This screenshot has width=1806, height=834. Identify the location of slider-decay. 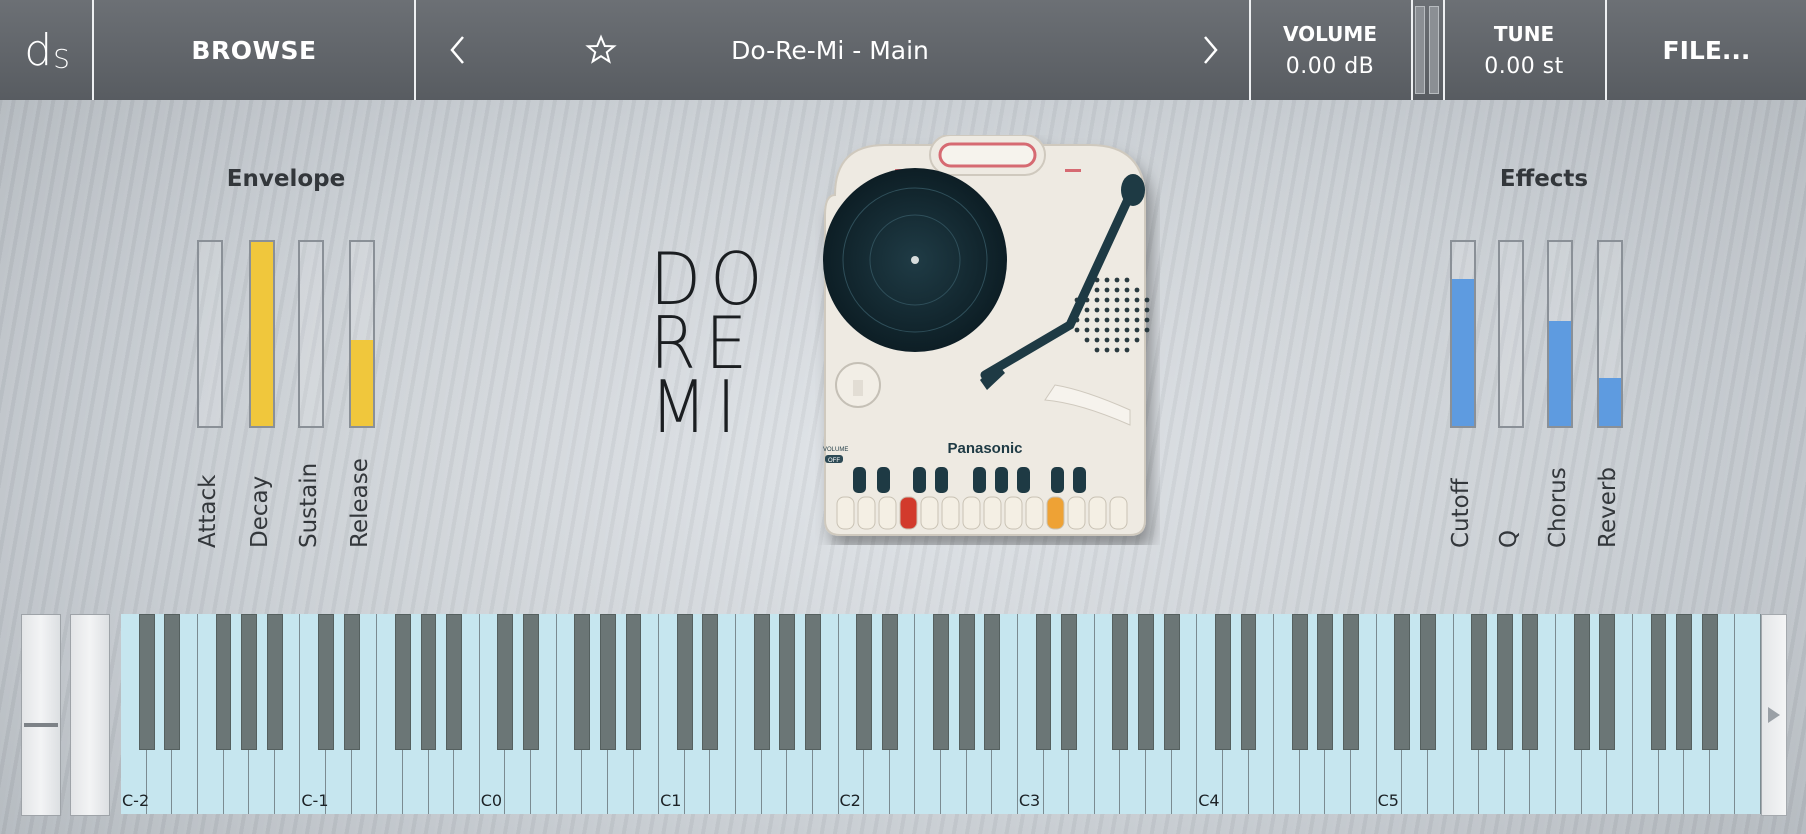
(262, 334).